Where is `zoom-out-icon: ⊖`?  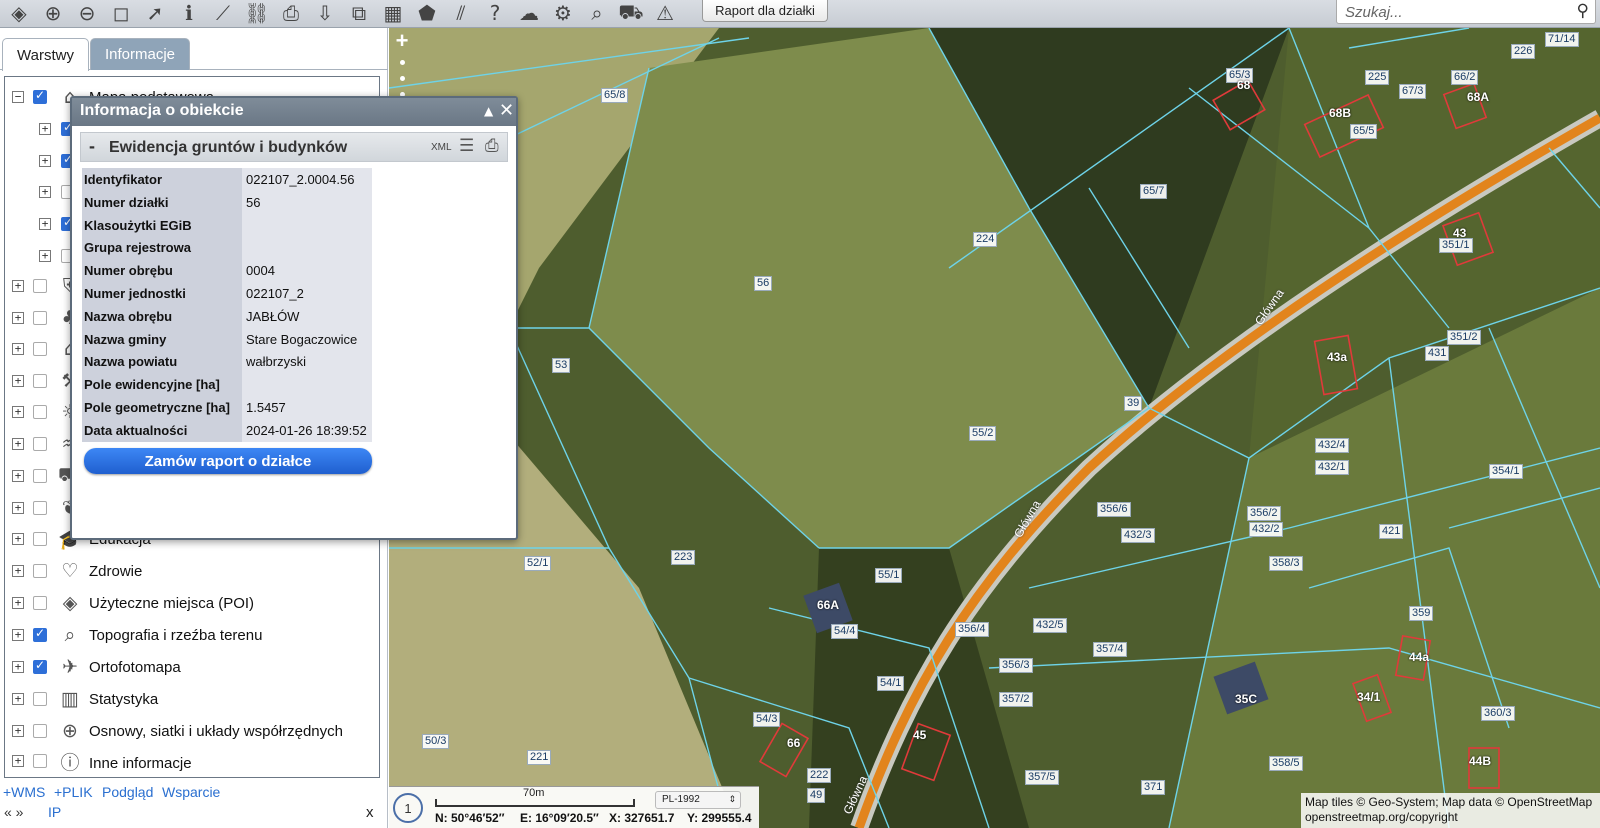
zoom-out-icon: ⊖ is located at coordinates (87, 13).